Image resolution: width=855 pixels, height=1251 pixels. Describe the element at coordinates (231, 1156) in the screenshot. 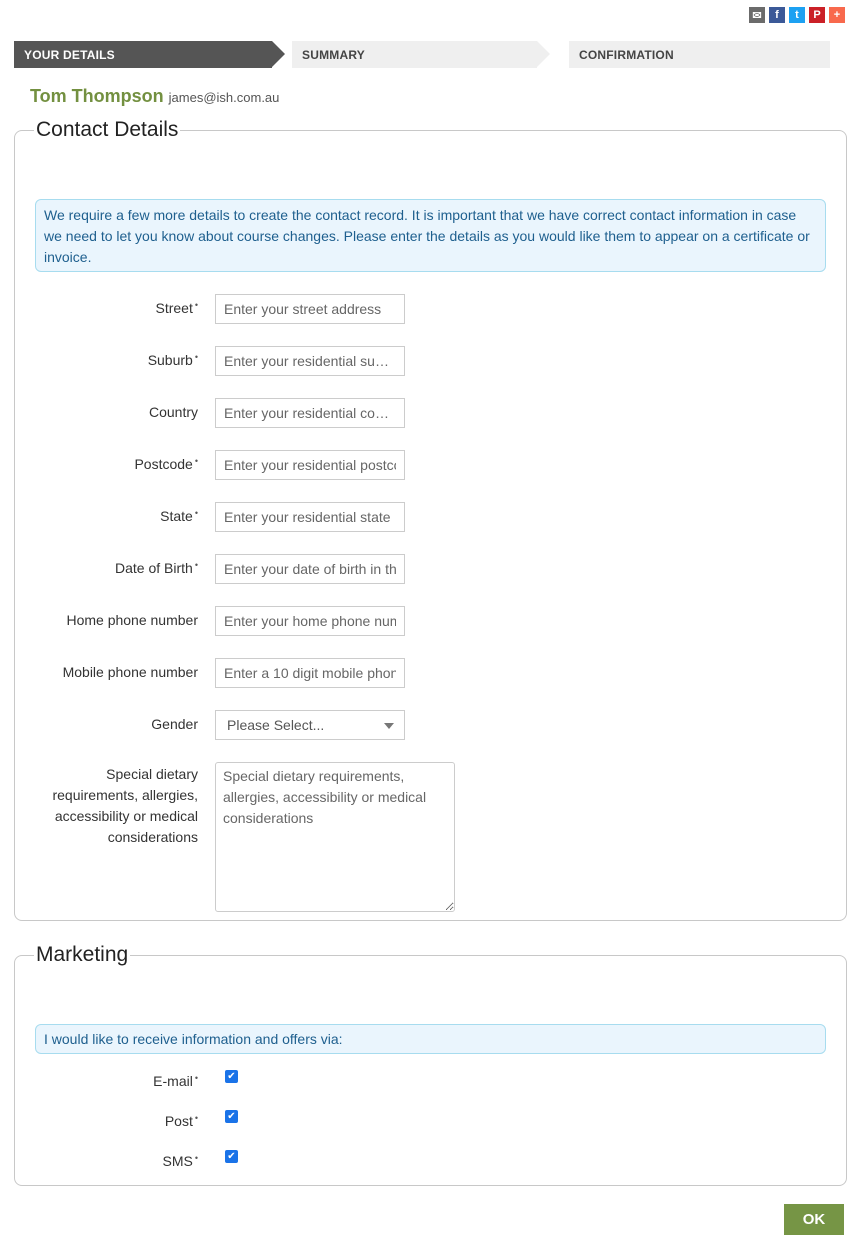

I see `sms-checkbox: ✔` at that location.